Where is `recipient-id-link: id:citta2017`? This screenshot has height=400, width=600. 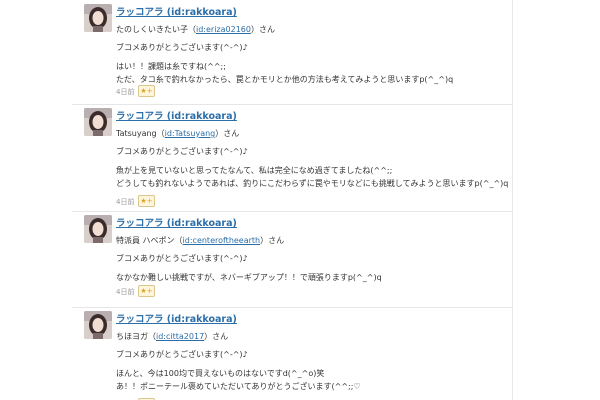 recipient-id-link: id:citta2017 is located at coordinates (180, 336).